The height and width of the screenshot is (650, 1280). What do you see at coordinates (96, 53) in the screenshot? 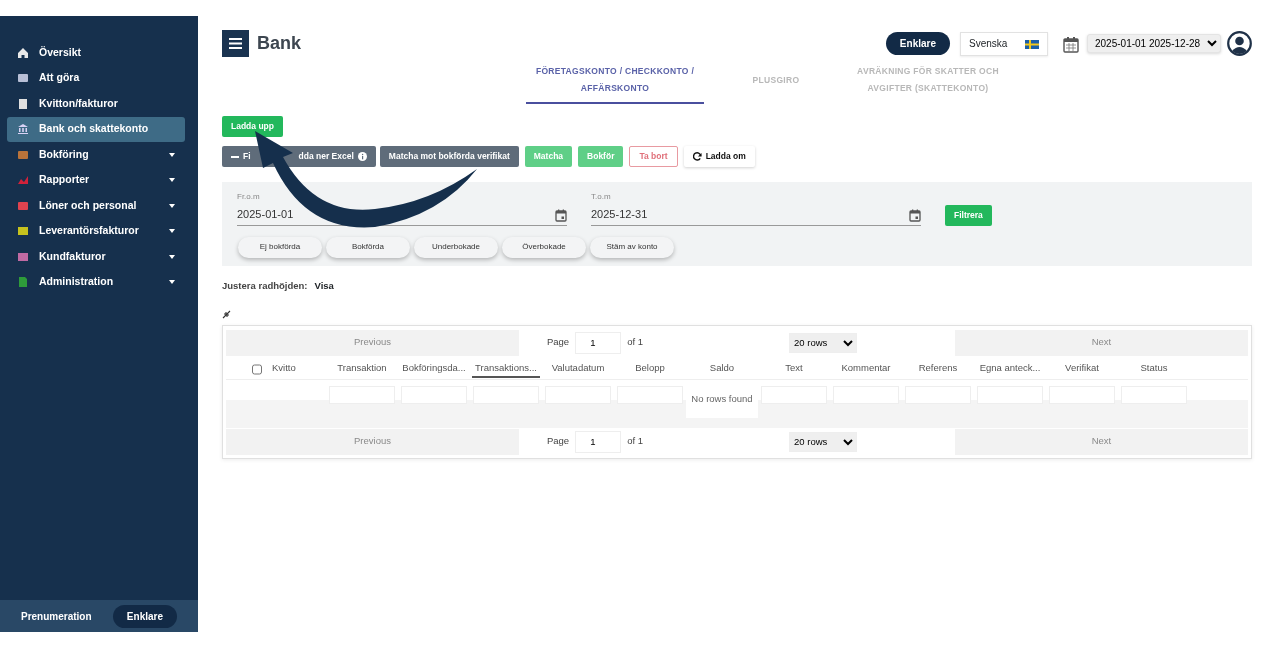
I see `sidebar-item: Översikt` at bounding box center [96, 53].